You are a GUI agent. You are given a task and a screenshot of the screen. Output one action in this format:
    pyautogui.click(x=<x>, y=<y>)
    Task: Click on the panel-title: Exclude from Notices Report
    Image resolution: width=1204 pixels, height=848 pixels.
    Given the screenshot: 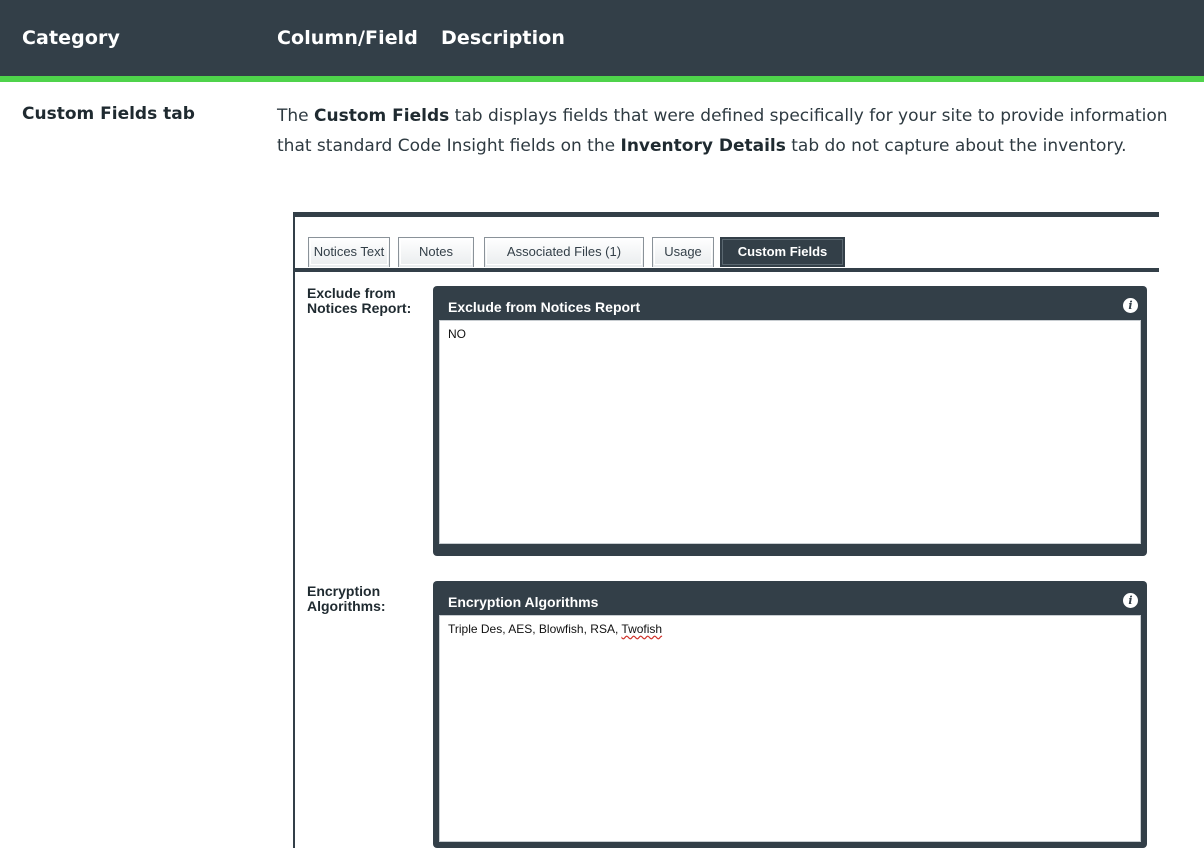 What is the action you would take?
    pyautogui.click(x=544, y=307)
    